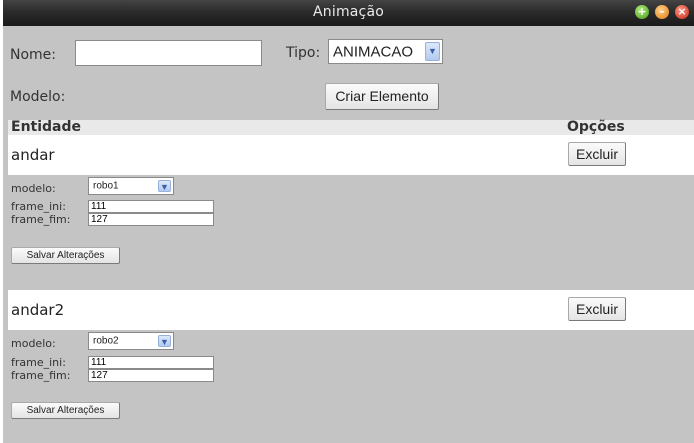 The height and width of the screenshot is (443, 694). I want to click on criar-elemento-button: Criar Elemento, so click(382, 96).